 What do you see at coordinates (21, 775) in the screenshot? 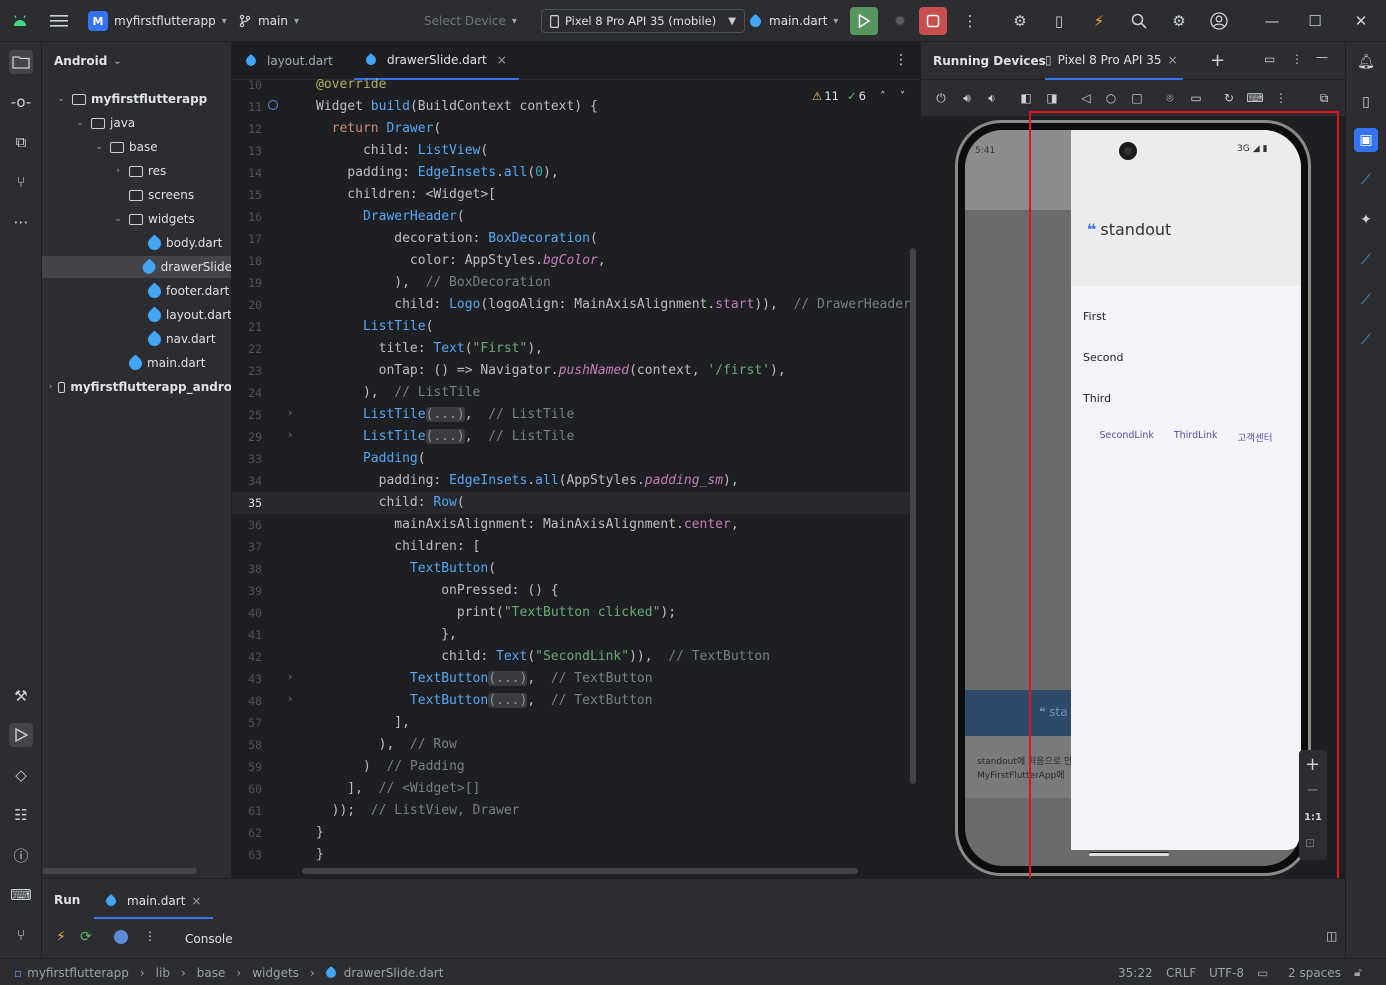
I see `gem-icon: ◇` at bounding box center [21, 775].